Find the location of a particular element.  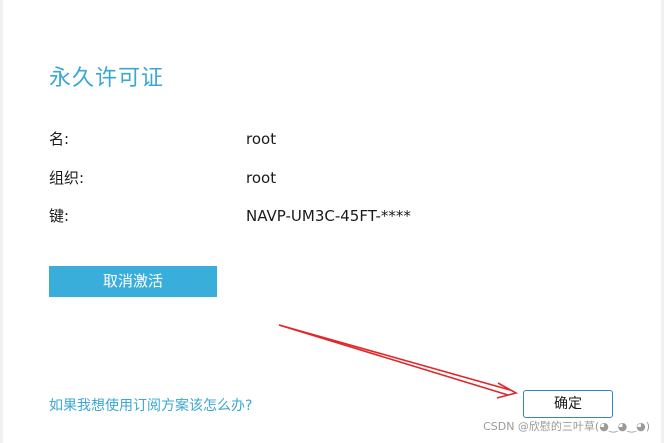

subscription-plan-link: 如果我想使用订阅方案该怎么办? is located at coordinates (150, 405).